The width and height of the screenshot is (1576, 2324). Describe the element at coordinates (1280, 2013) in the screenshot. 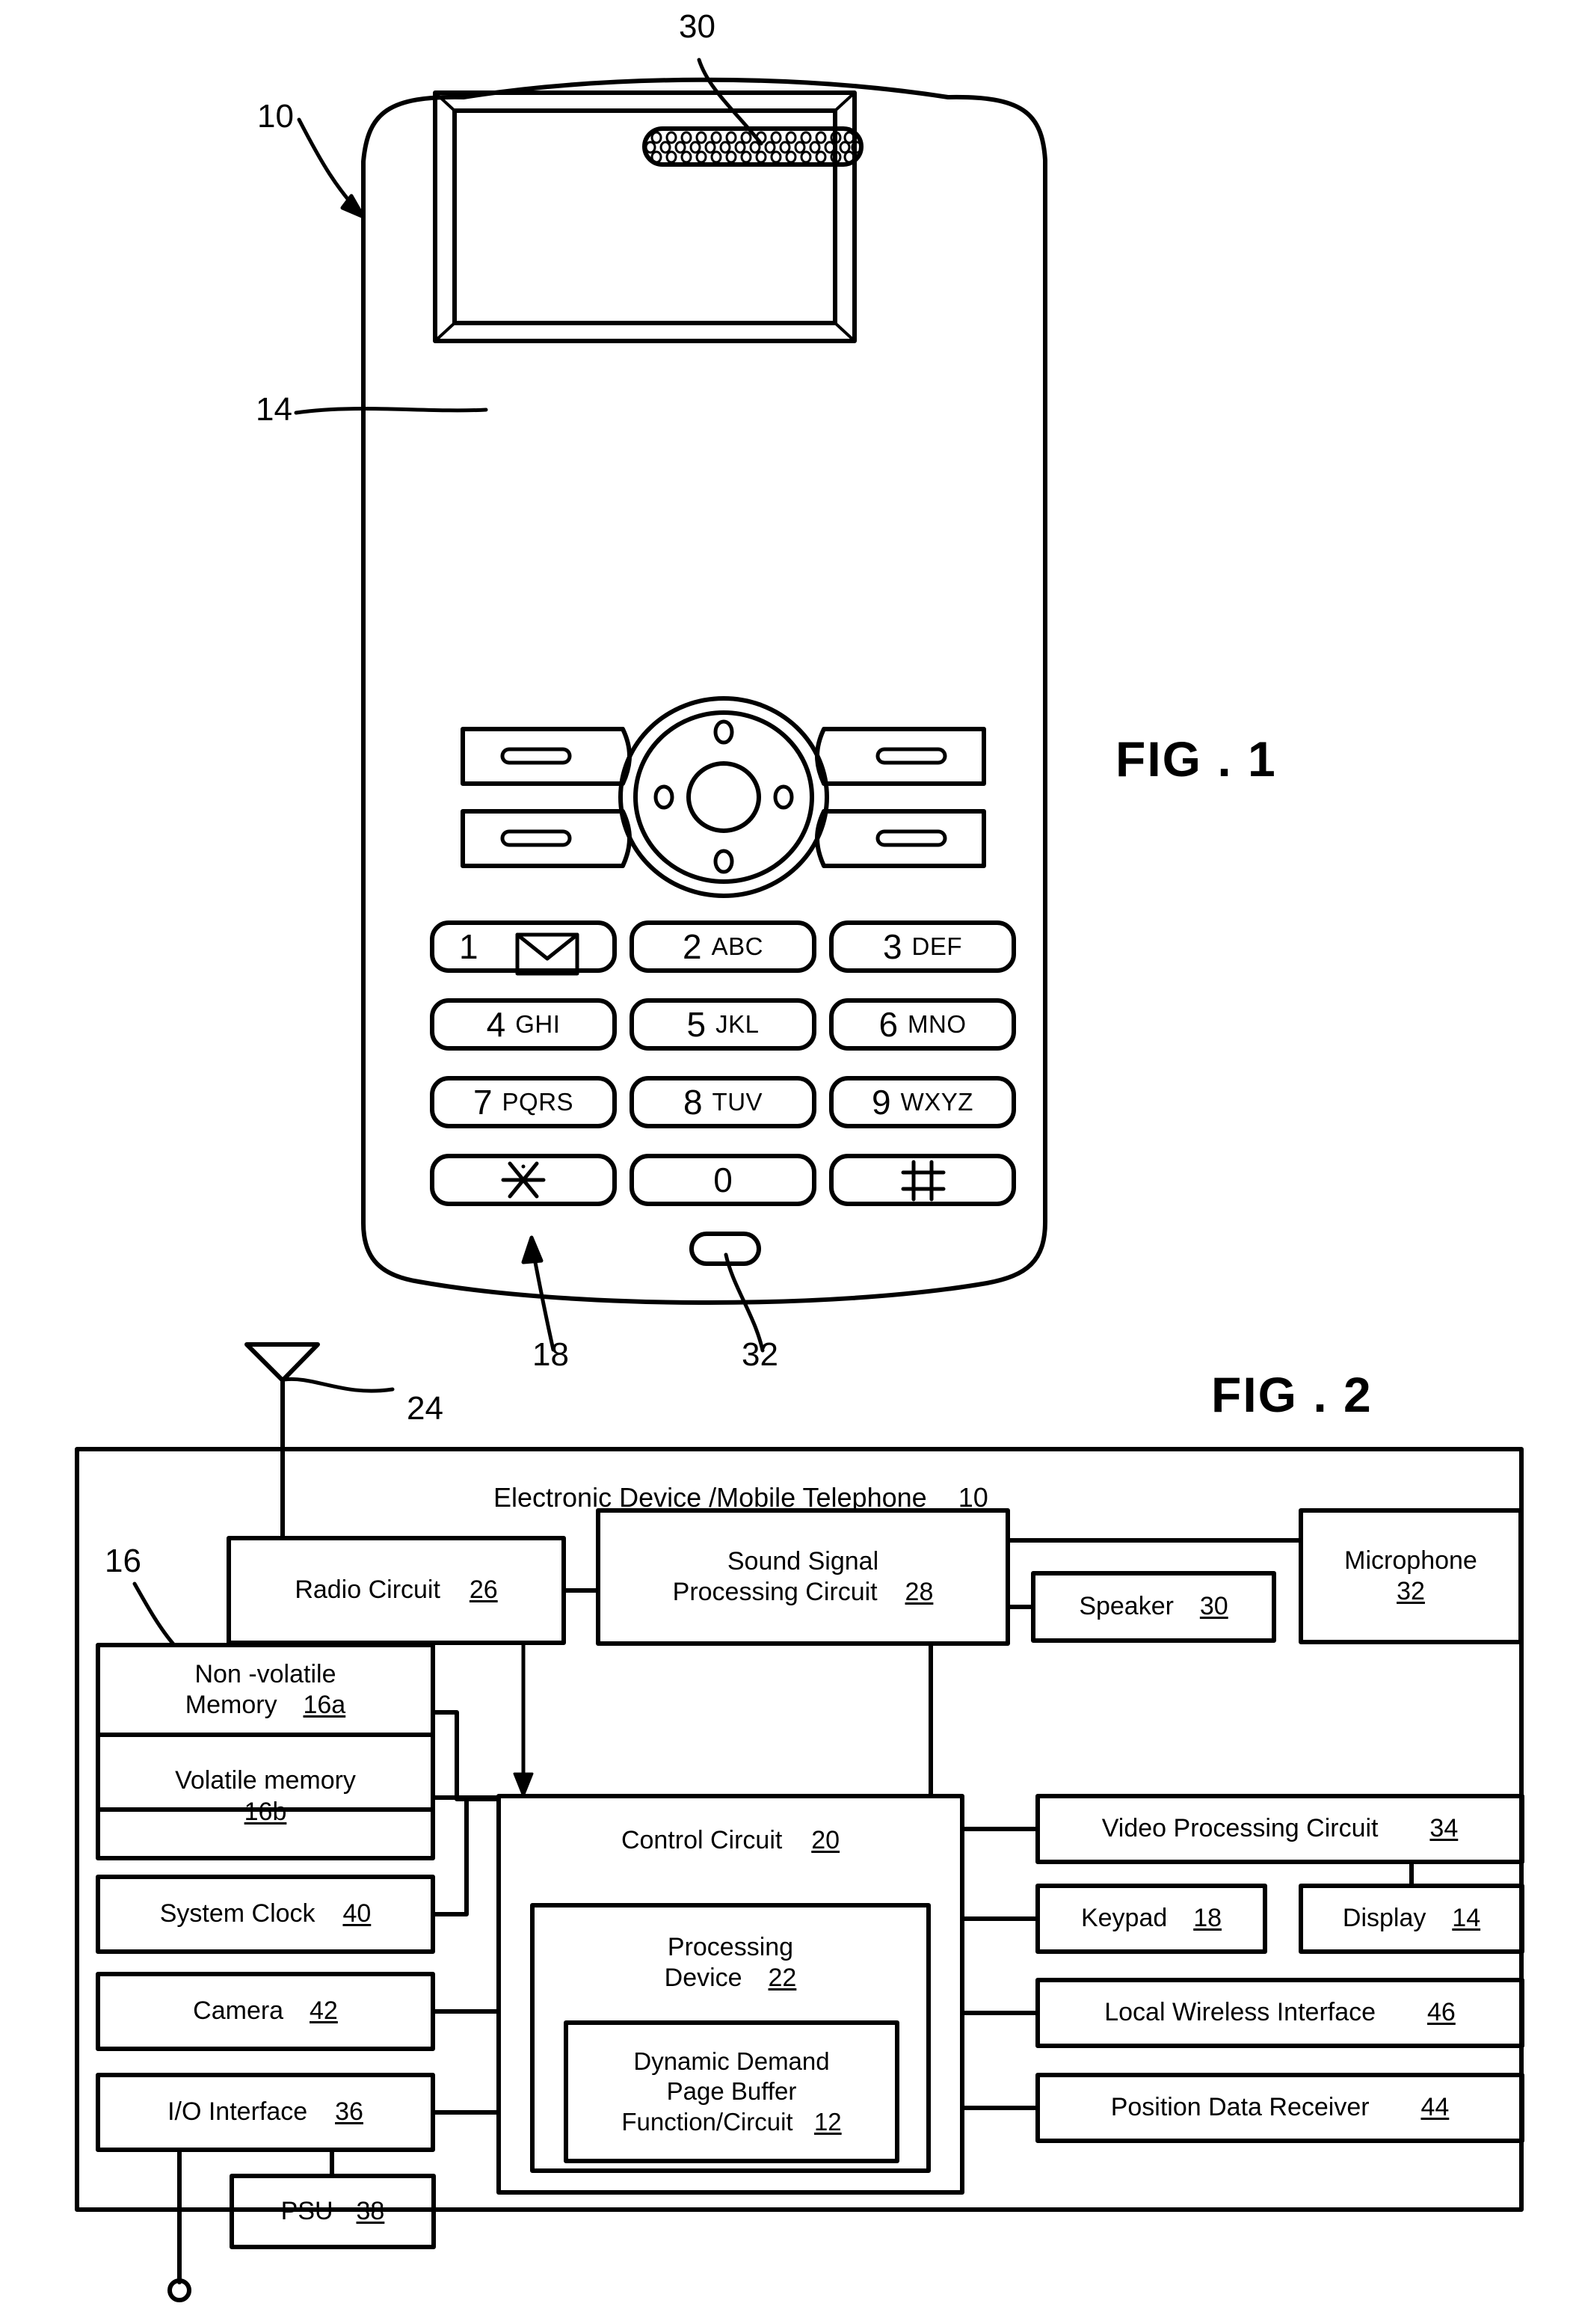

I see `local-wireless-label: Local Wireless Interface 46` at that location.